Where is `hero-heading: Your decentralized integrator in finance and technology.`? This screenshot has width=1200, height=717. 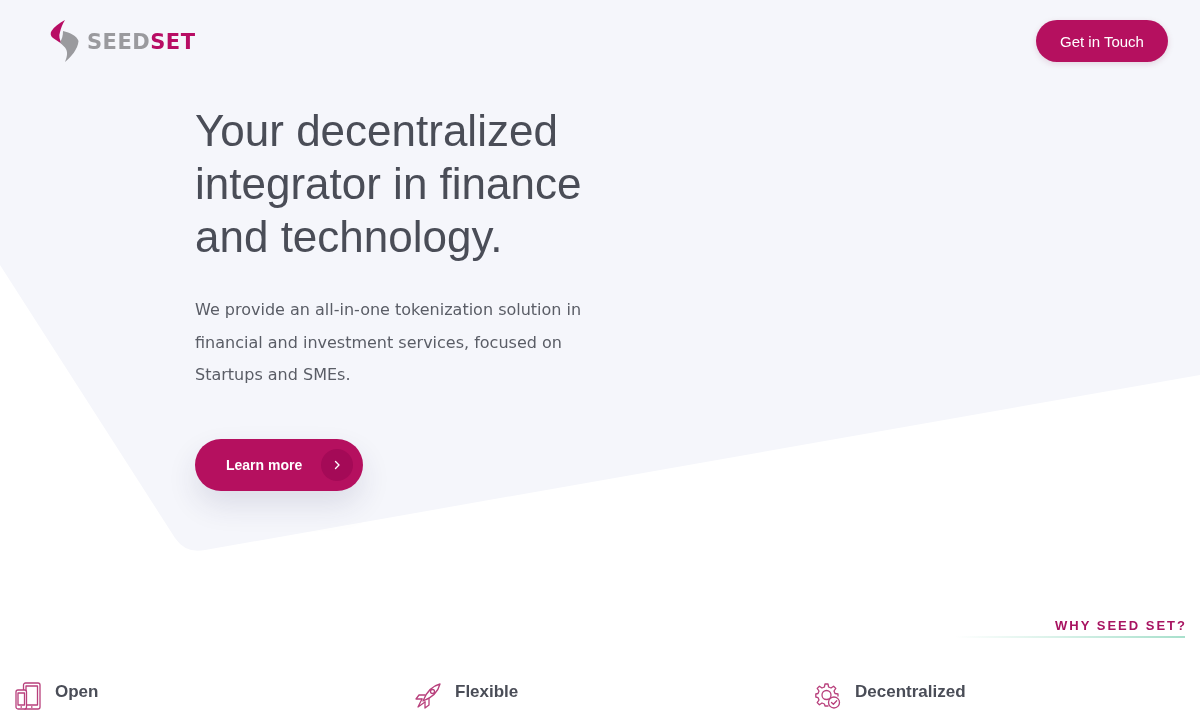 hero-heading: Your decentralized integrator in finance and technology. is located at coordinates (389, 184).